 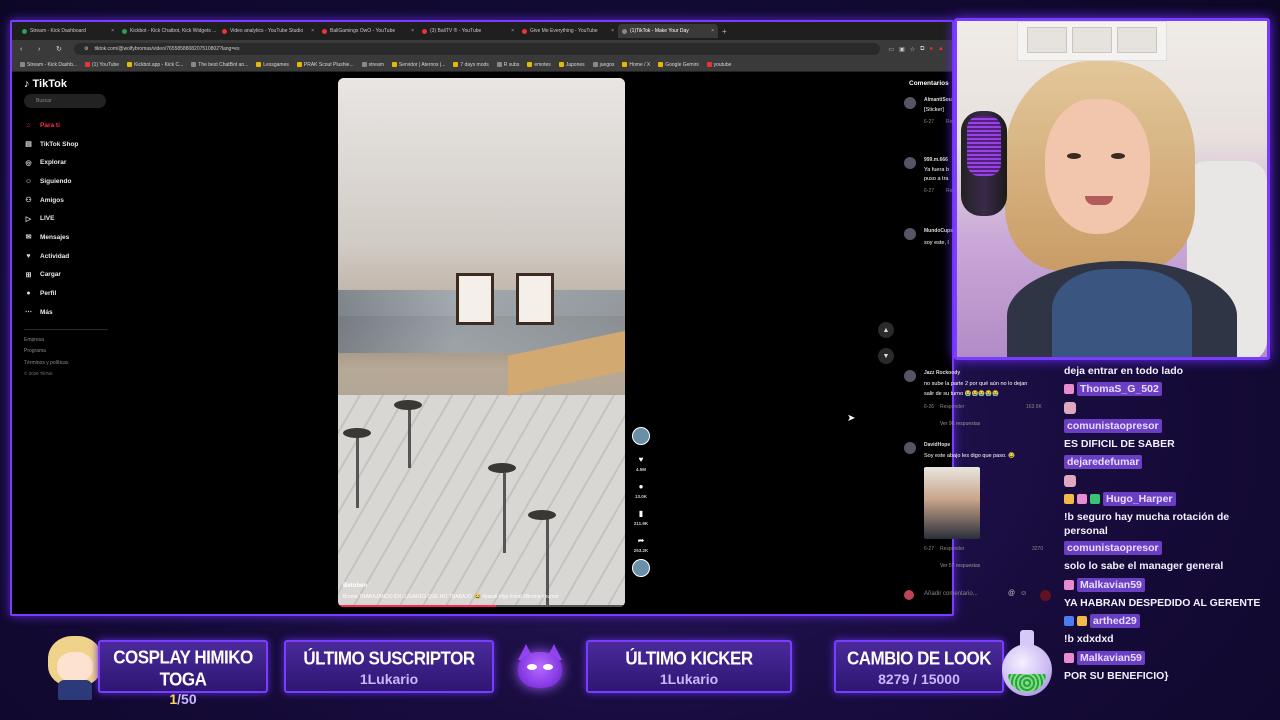 I want to click on tab-label: (1)TikTok - Make Your Day, so click(x=659, y=31).